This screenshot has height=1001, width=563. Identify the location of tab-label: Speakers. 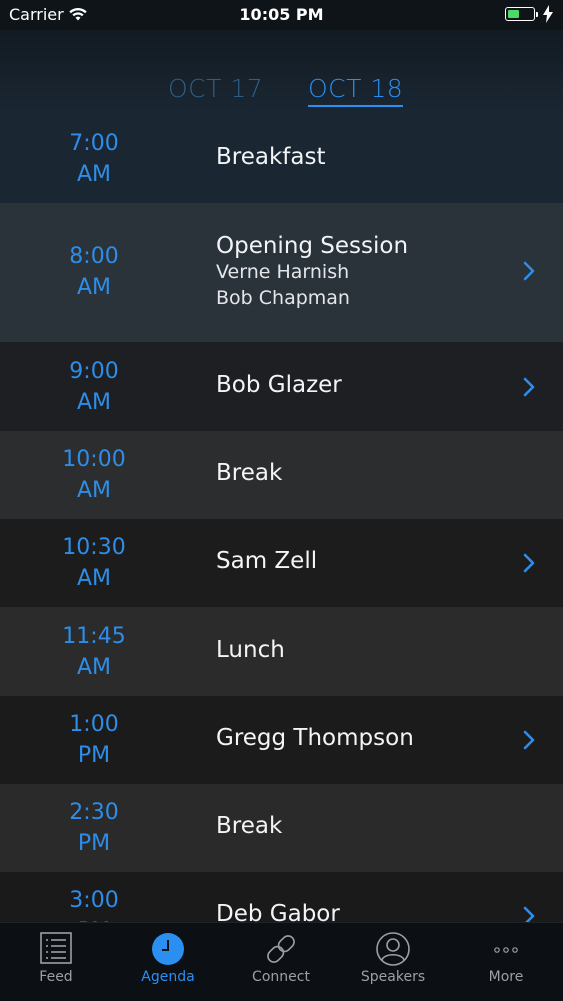
(393, 977).